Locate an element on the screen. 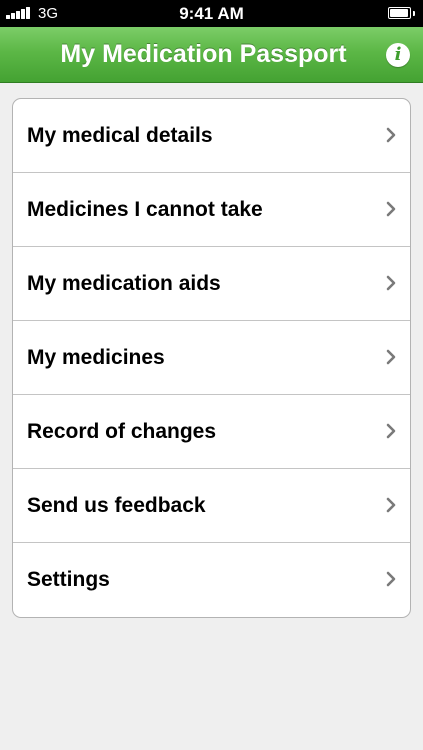 The image size is (423, 750). menu-item-label: Send us feedback is located at coordinates (116, 505).